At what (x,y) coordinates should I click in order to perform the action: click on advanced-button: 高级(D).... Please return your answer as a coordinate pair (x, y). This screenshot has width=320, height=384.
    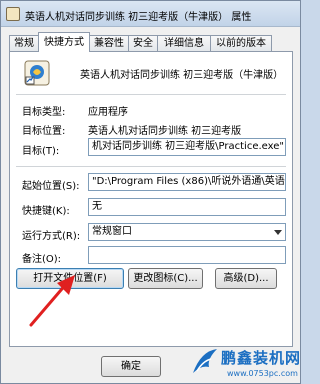
    Looking at the image, I should click on (246, 278).